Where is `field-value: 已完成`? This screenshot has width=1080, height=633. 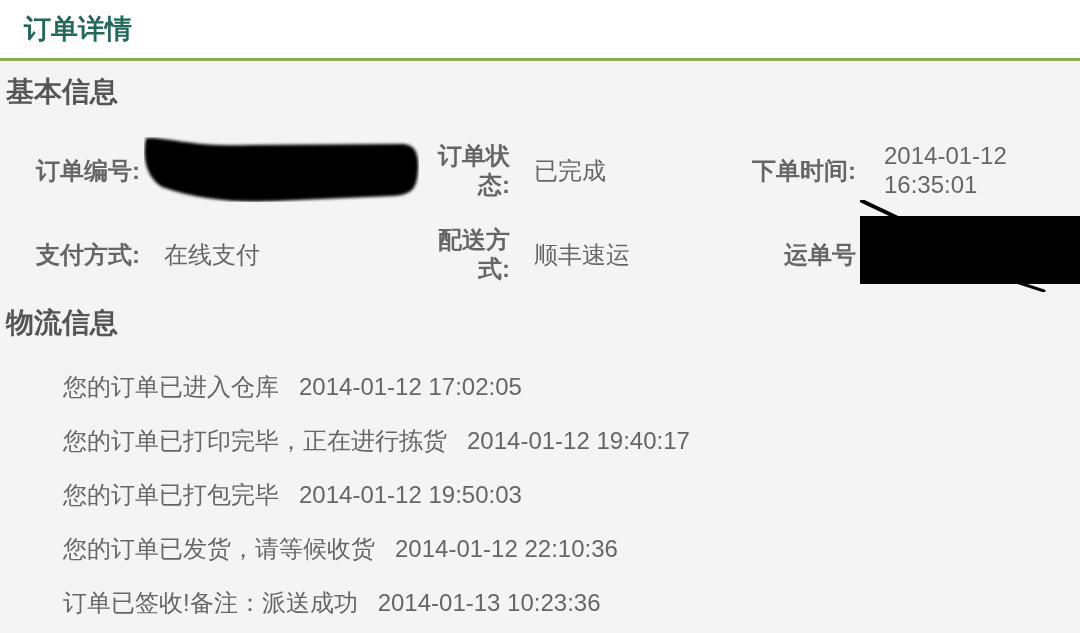
field-value: 已完成 is located at coordinates (570, 170).